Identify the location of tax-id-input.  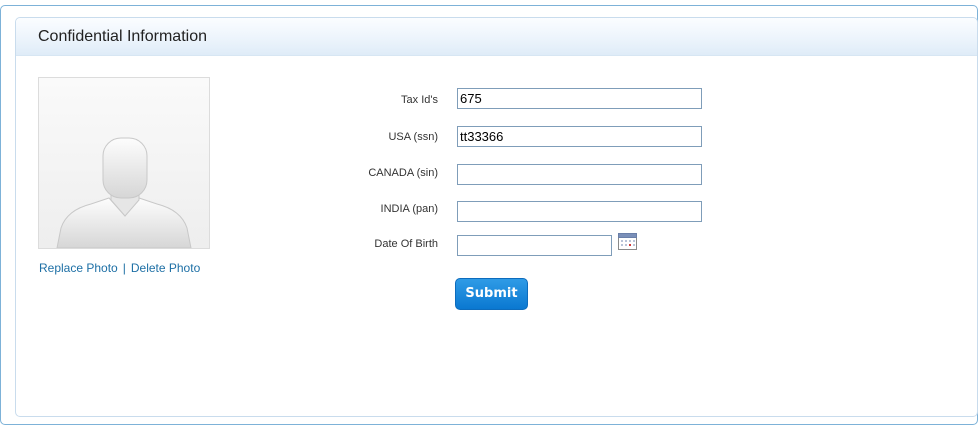
(579, 98).